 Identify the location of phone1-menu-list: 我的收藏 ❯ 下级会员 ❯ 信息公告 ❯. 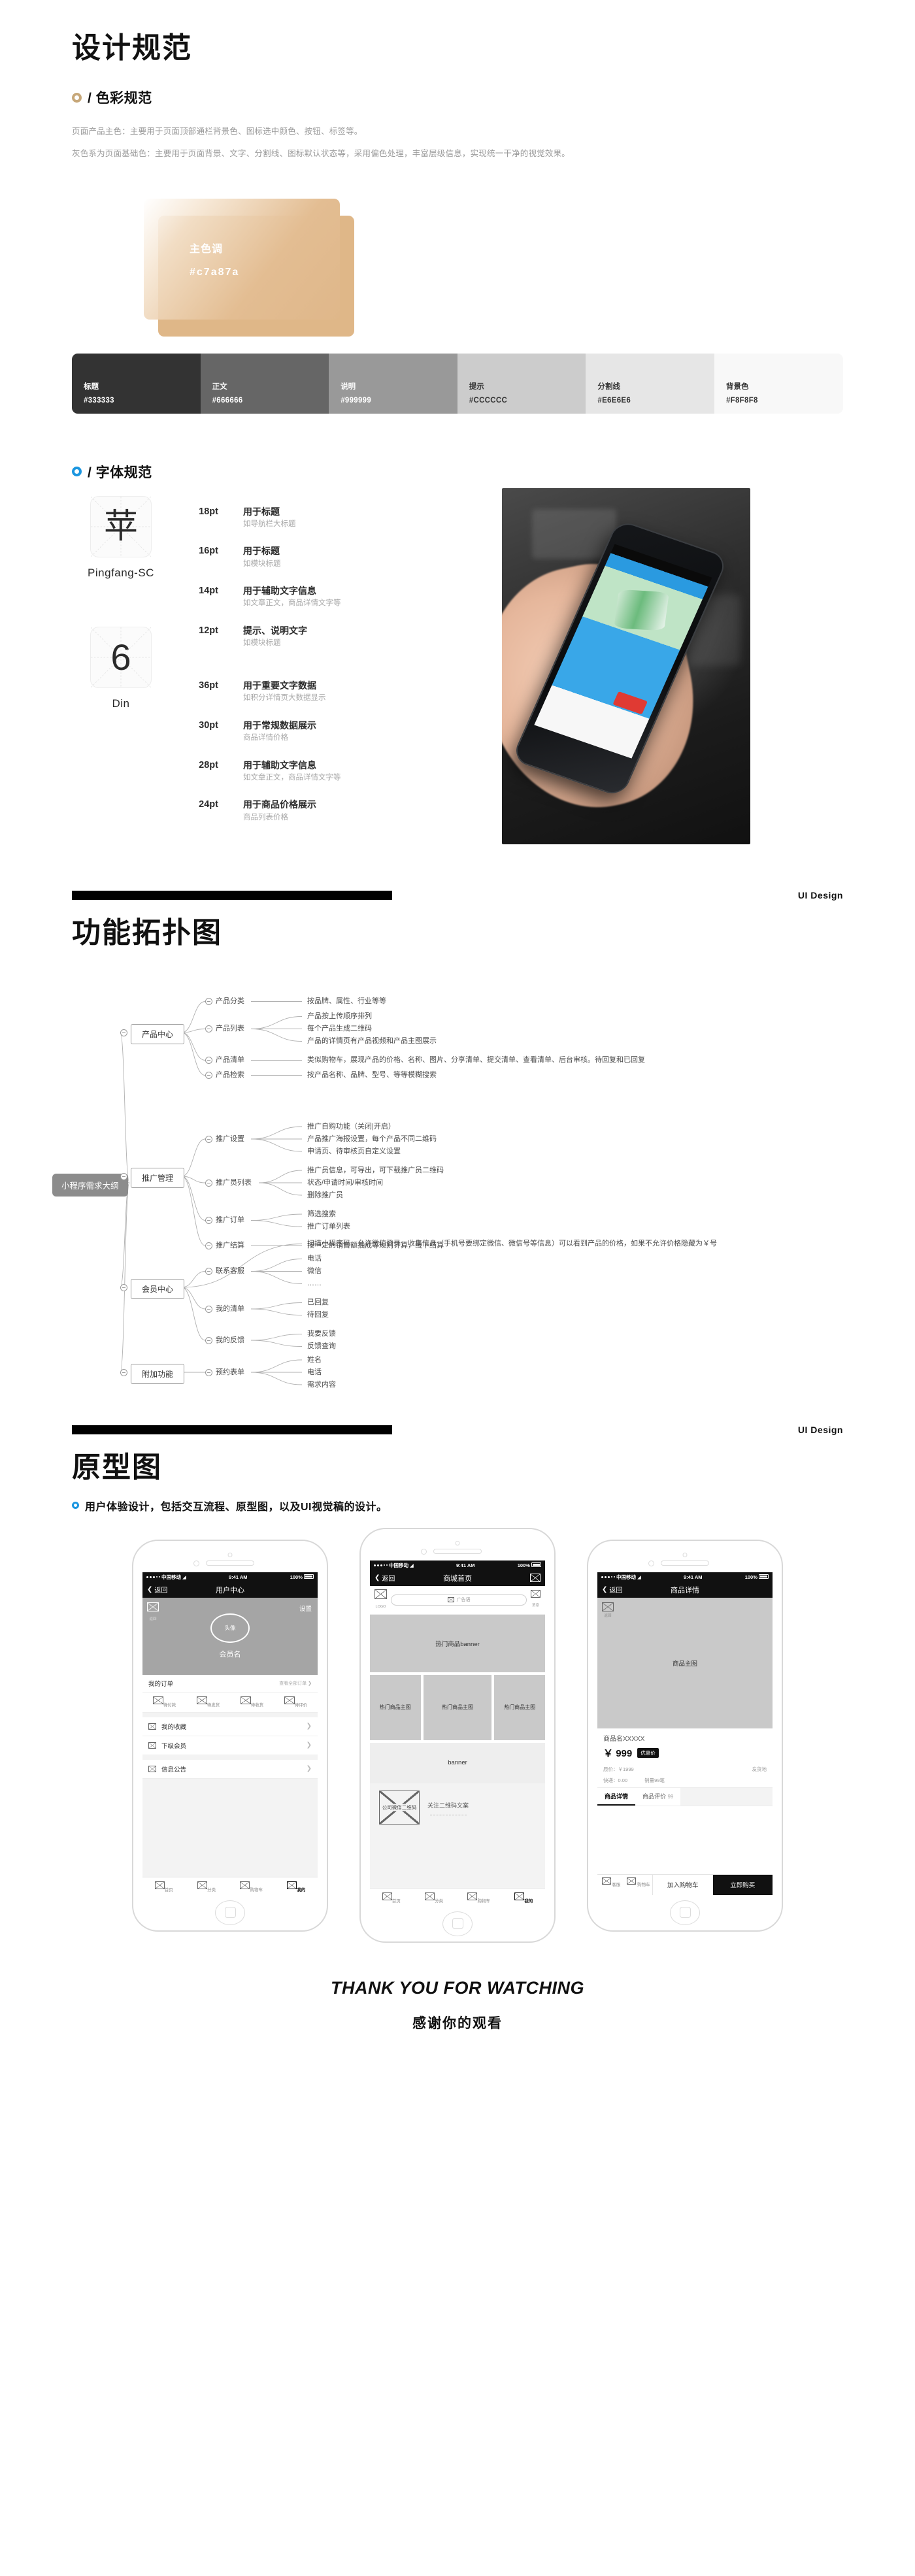
(230, 1748).